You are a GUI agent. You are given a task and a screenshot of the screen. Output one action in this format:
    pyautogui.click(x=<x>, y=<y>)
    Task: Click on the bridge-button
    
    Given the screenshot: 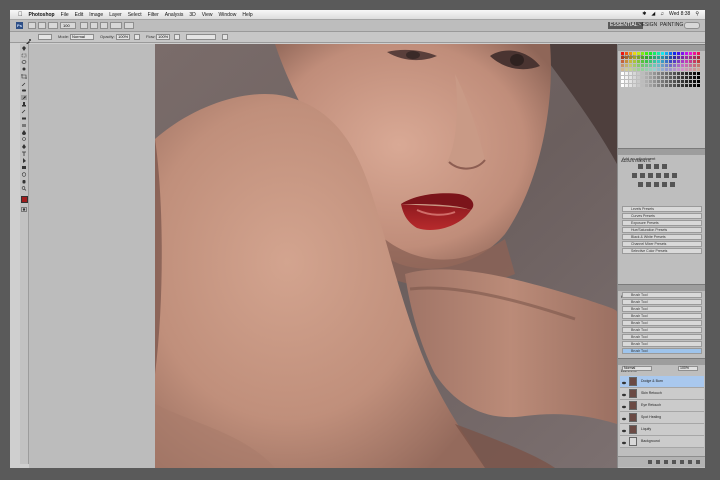 What is the action you would take?
    pyautogui.click(x=32, y=25)
    